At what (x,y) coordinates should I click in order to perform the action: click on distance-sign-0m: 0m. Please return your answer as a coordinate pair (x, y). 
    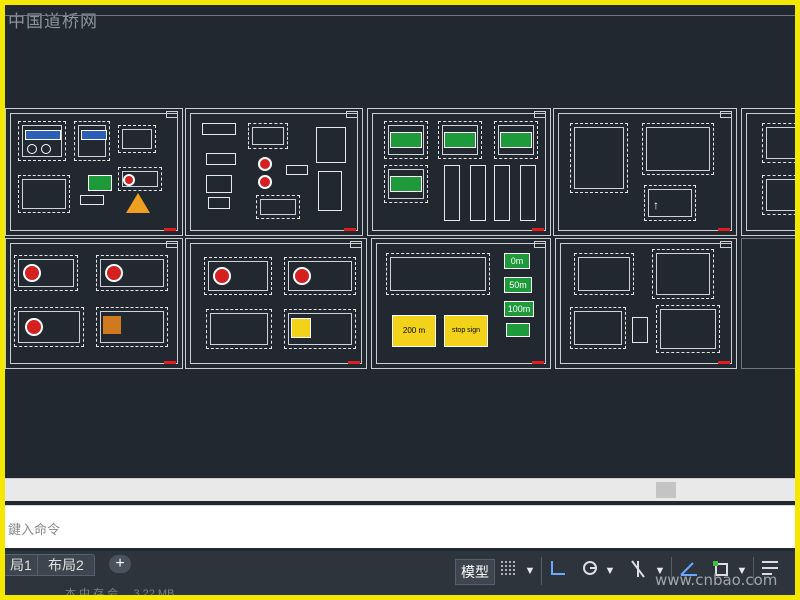
    Looking at the image, I should click on (517, 261).